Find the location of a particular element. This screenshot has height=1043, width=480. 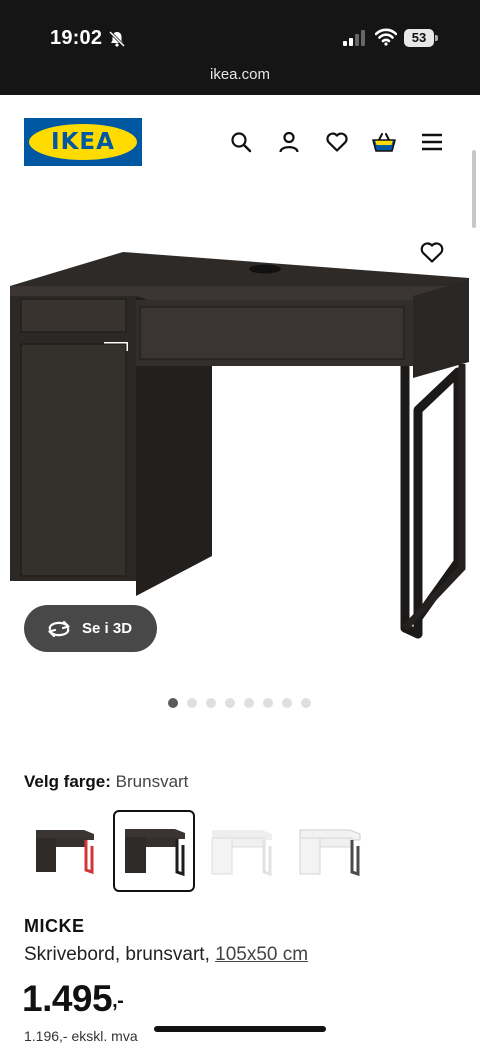

logo-text: IKEA is located at coordinates (83, 142).